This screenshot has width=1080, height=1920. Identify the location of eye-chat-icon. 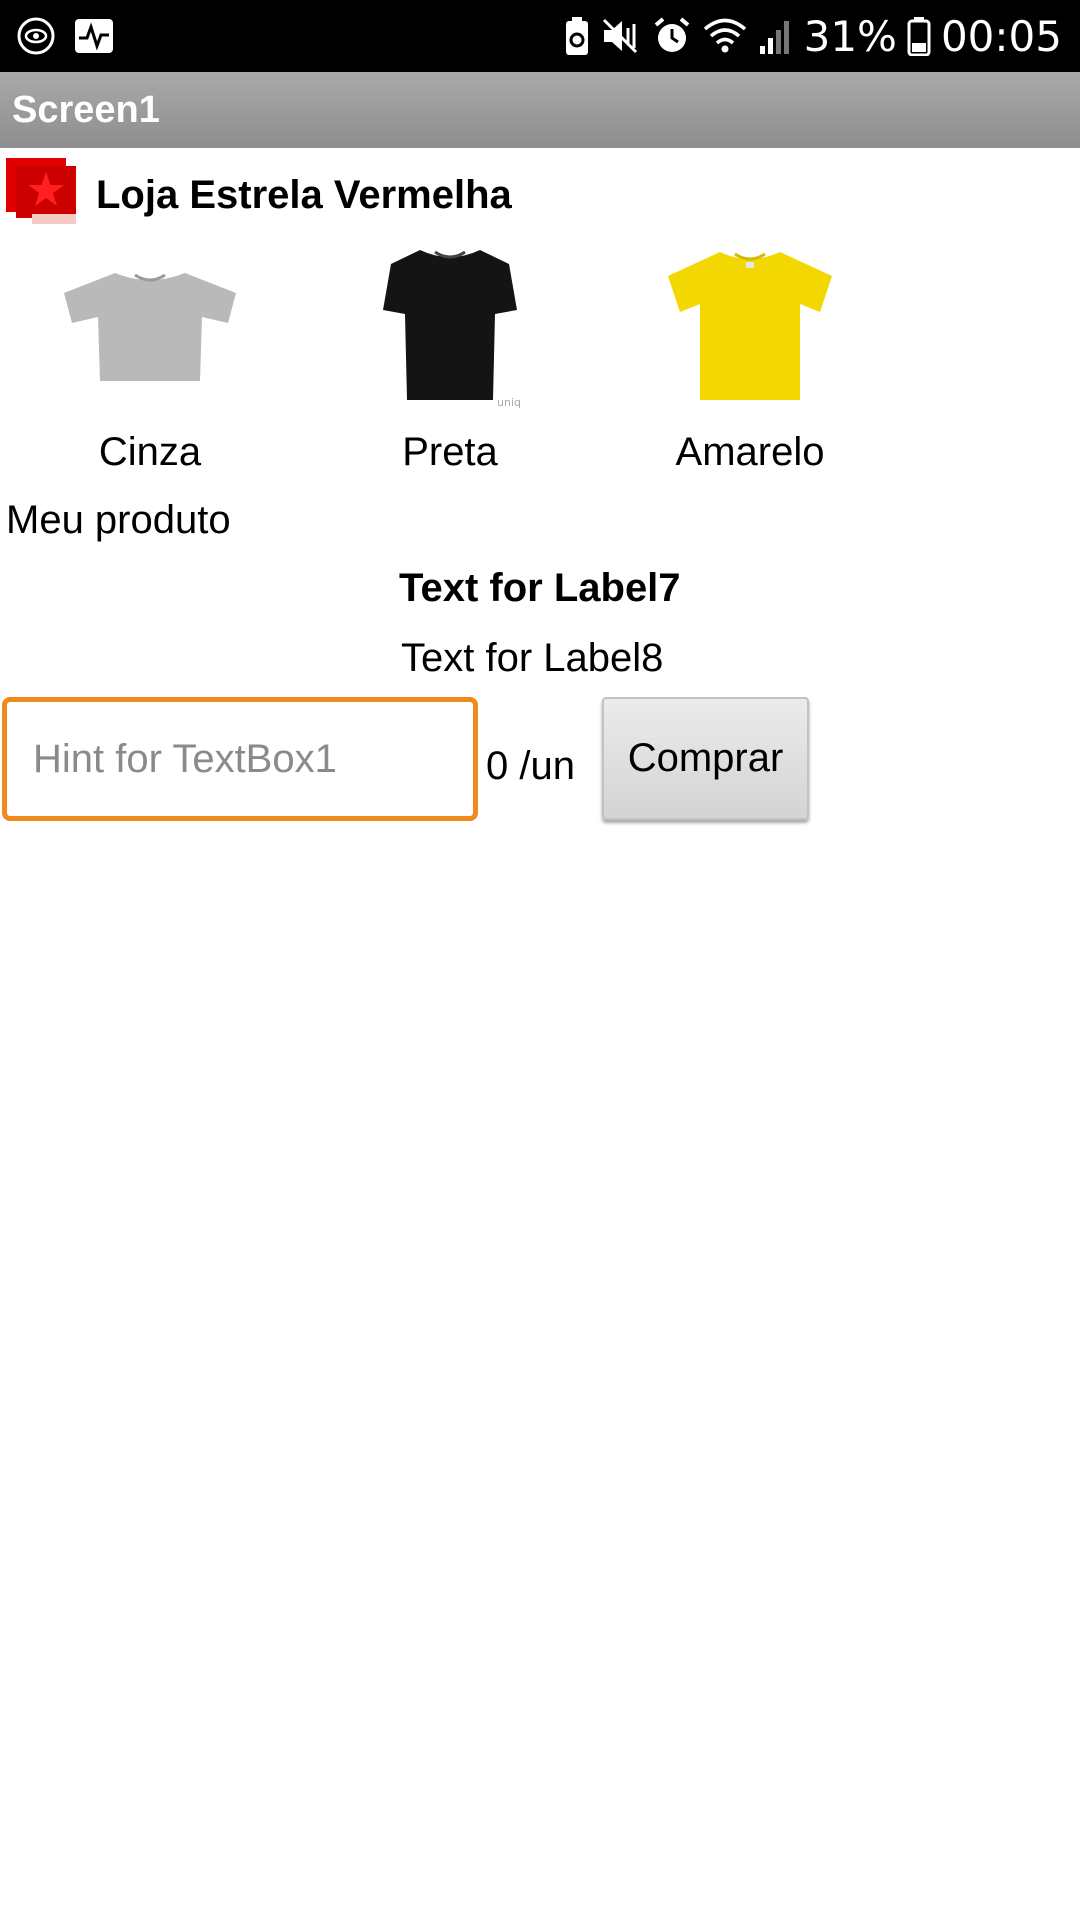
(36, 36).